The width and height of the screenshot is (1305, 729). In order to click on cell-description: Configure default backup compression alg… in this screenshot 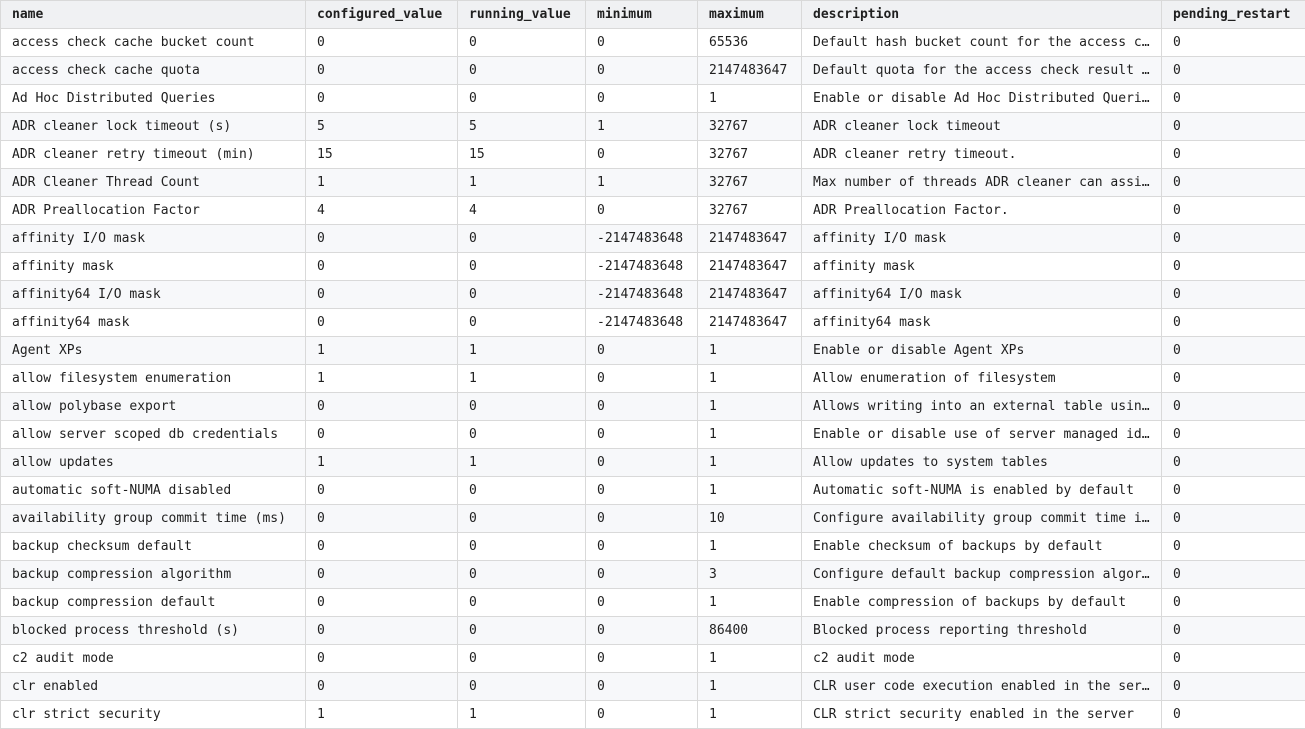, I will do `click(981, 574)`.